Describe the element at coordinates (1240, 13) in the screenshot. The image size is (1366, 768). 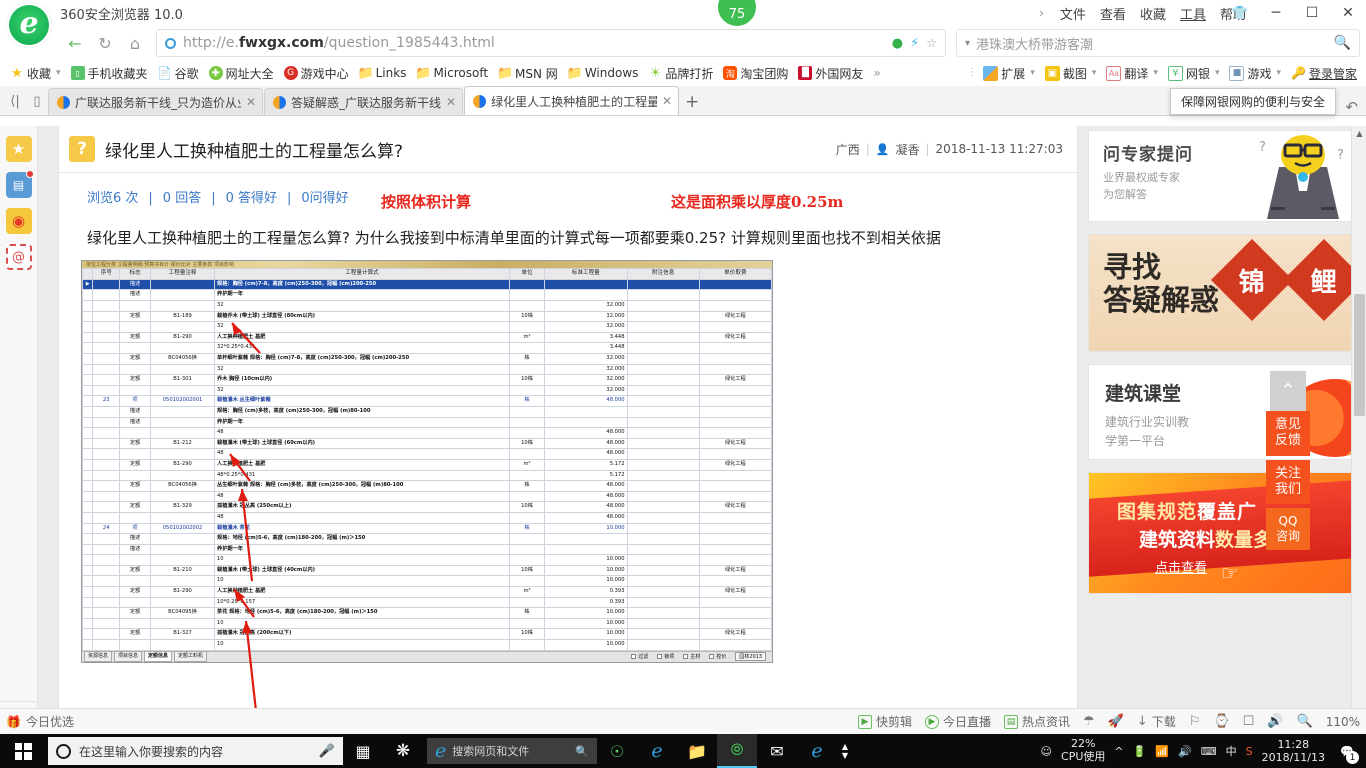
I see `skin-icon: 👕` at that location.